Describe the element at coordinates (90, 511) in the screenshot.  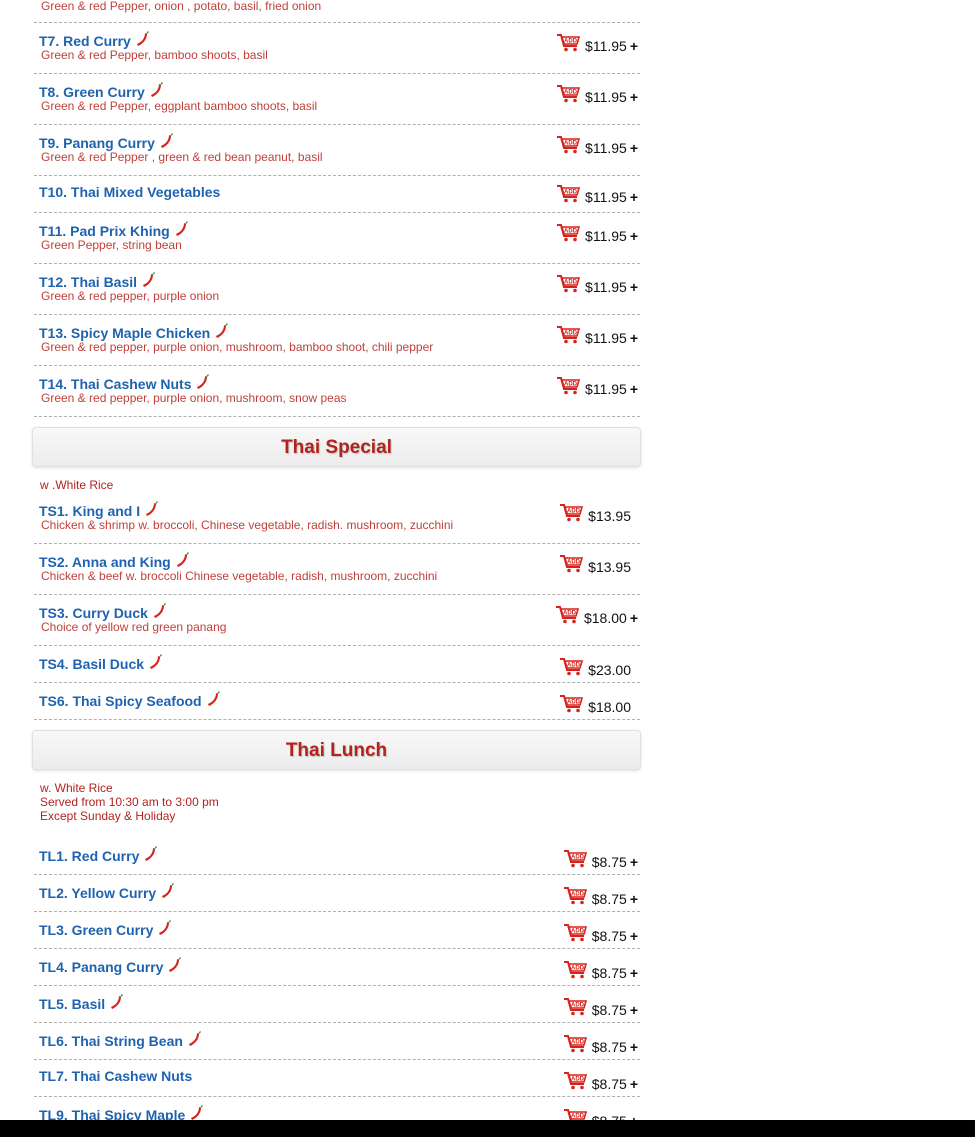
I see `item-name-label: TS1. King and I` at that location.